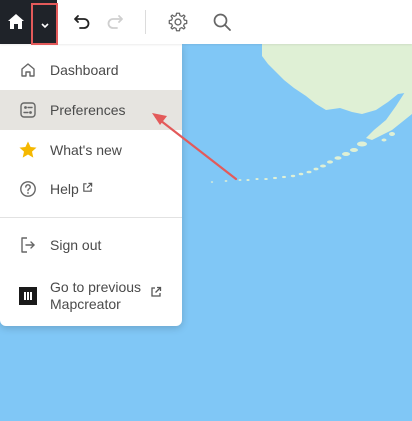 Image resolution: width=412 pixels, height=421 pixels. I want to click on redo-icon, so click(115, 22).